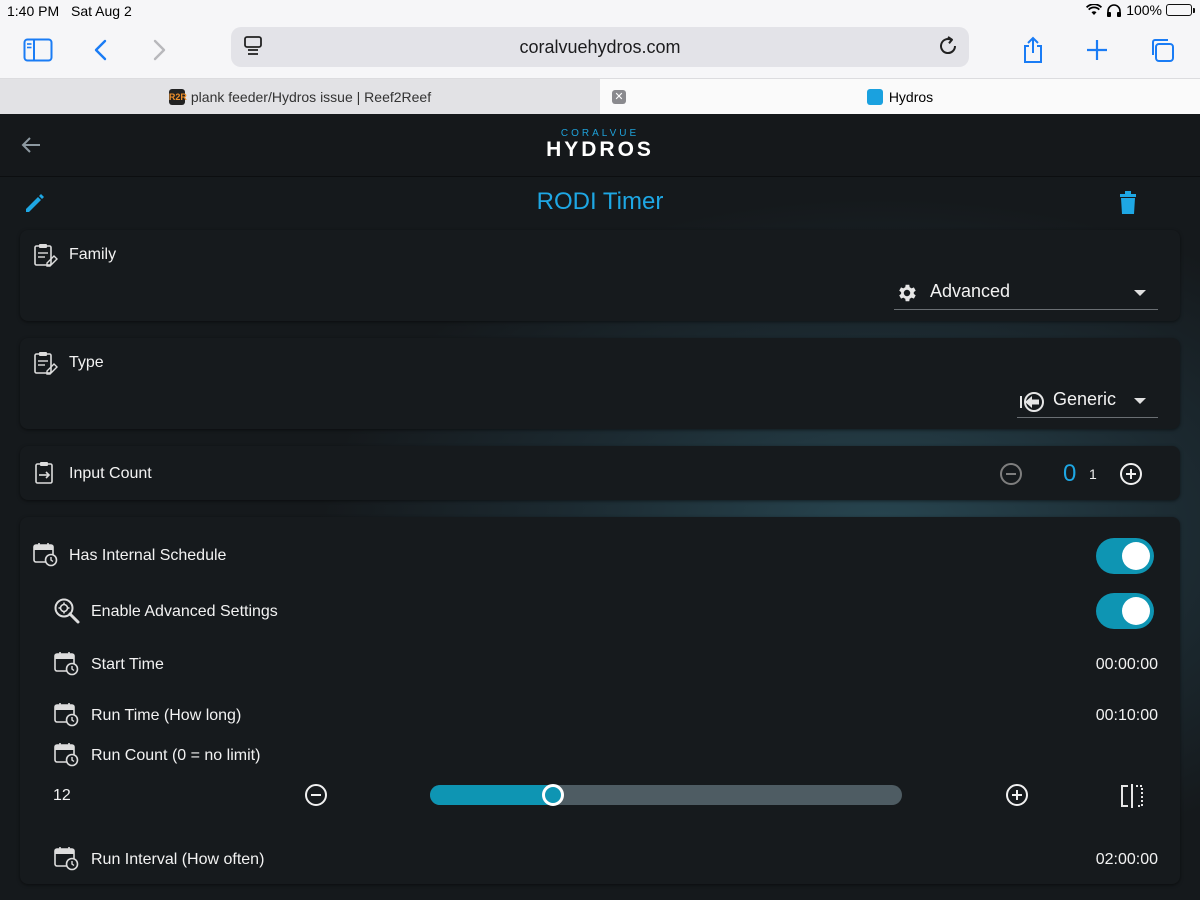  I want to click on battery-percent: 100%, so click(1144, 10).